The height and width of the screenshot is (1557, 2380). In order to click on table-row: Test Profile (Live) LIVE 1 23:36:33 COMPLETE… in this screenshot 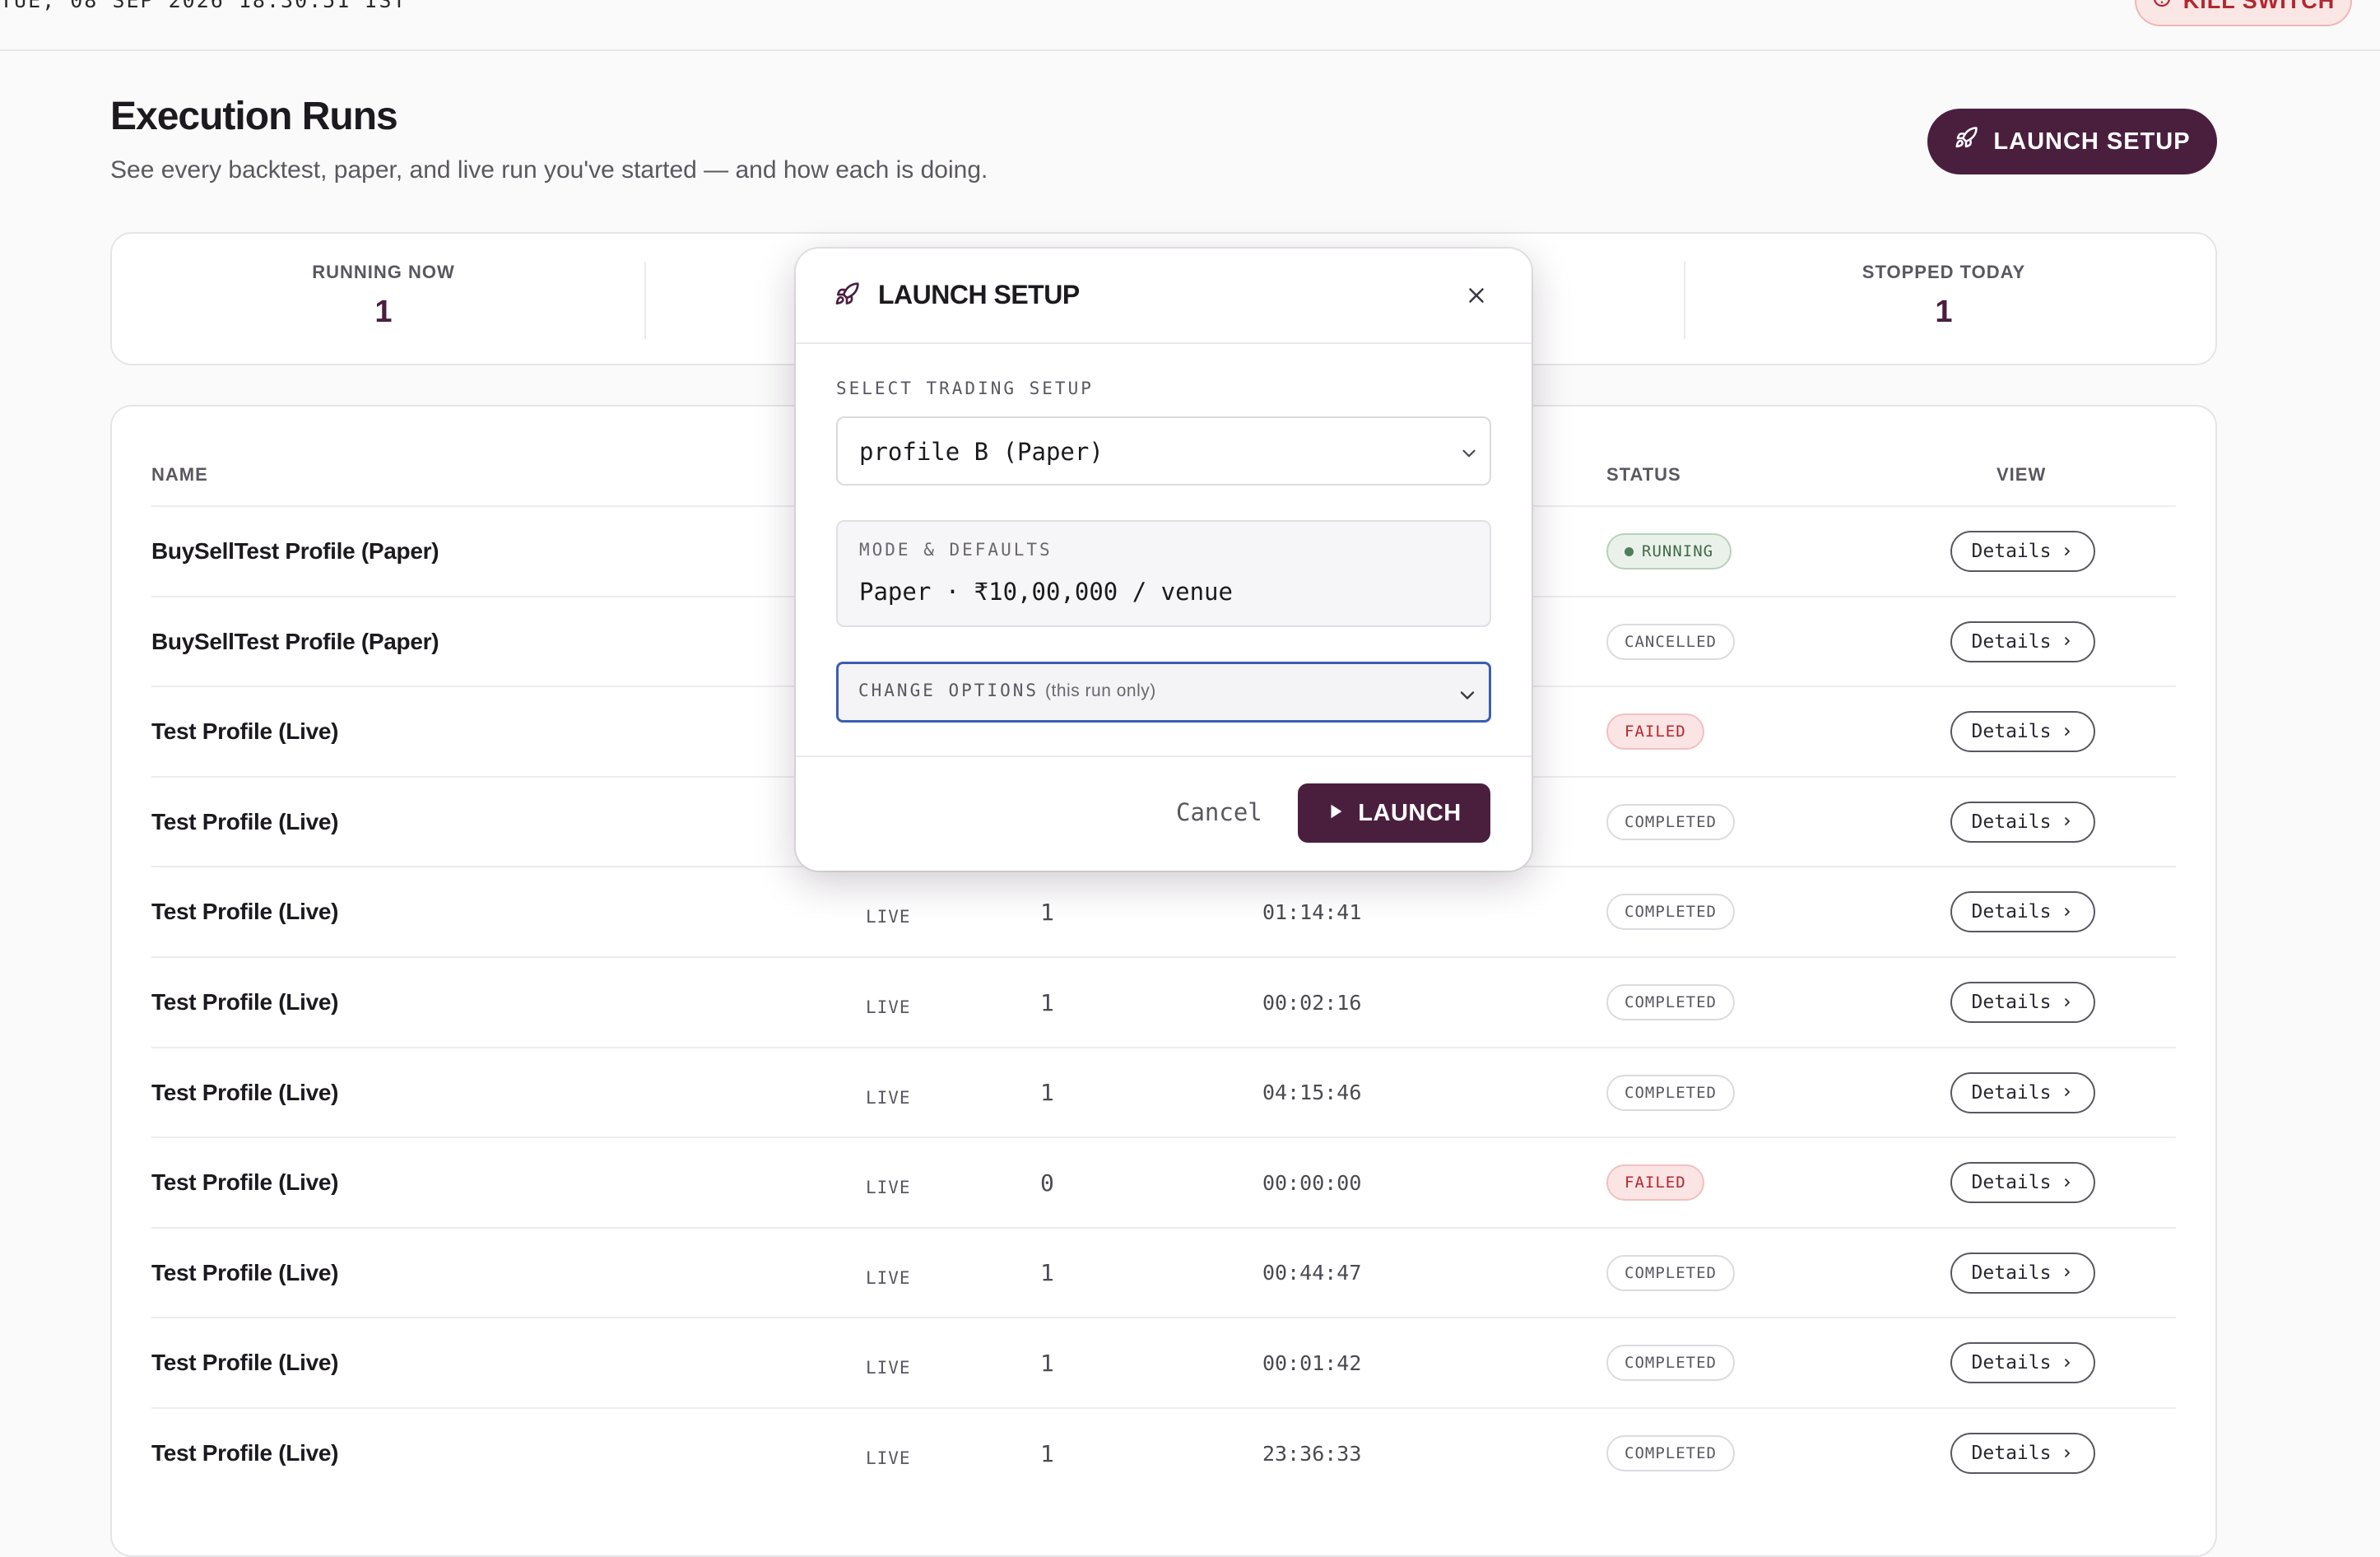, I will do `click(1163, 1453)`.